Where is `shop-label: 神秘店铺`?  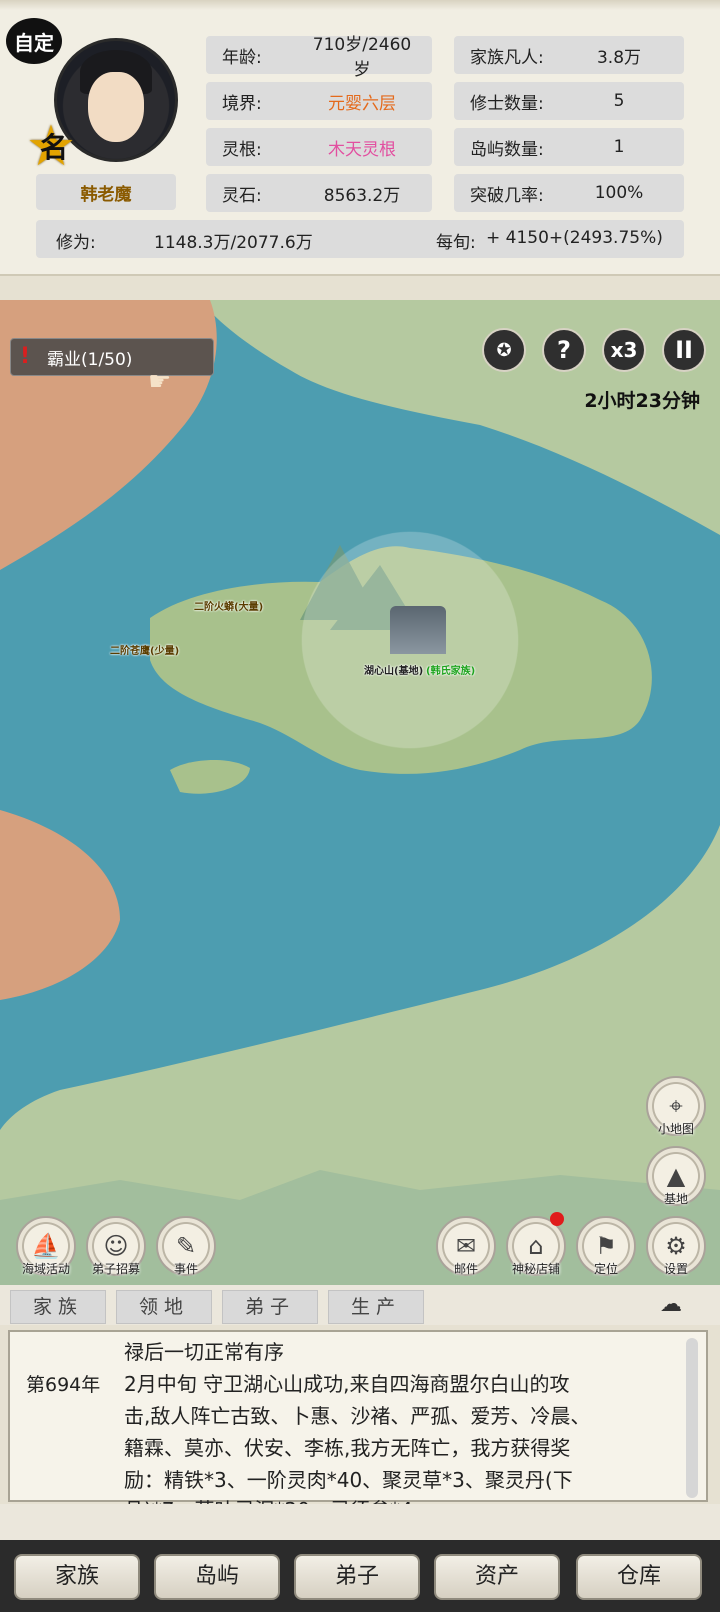
shop-label: 神秘店铺 is located at coordinates (535, 1269).